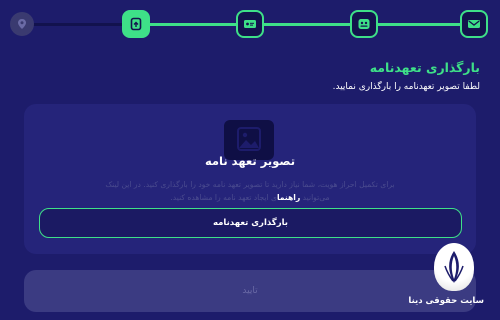 The width and height of the screenshot is (500, 320). Describe the element at coordinates (316, 197) in the screenshot. I see `description-prefix: می‌توانید` at that location.